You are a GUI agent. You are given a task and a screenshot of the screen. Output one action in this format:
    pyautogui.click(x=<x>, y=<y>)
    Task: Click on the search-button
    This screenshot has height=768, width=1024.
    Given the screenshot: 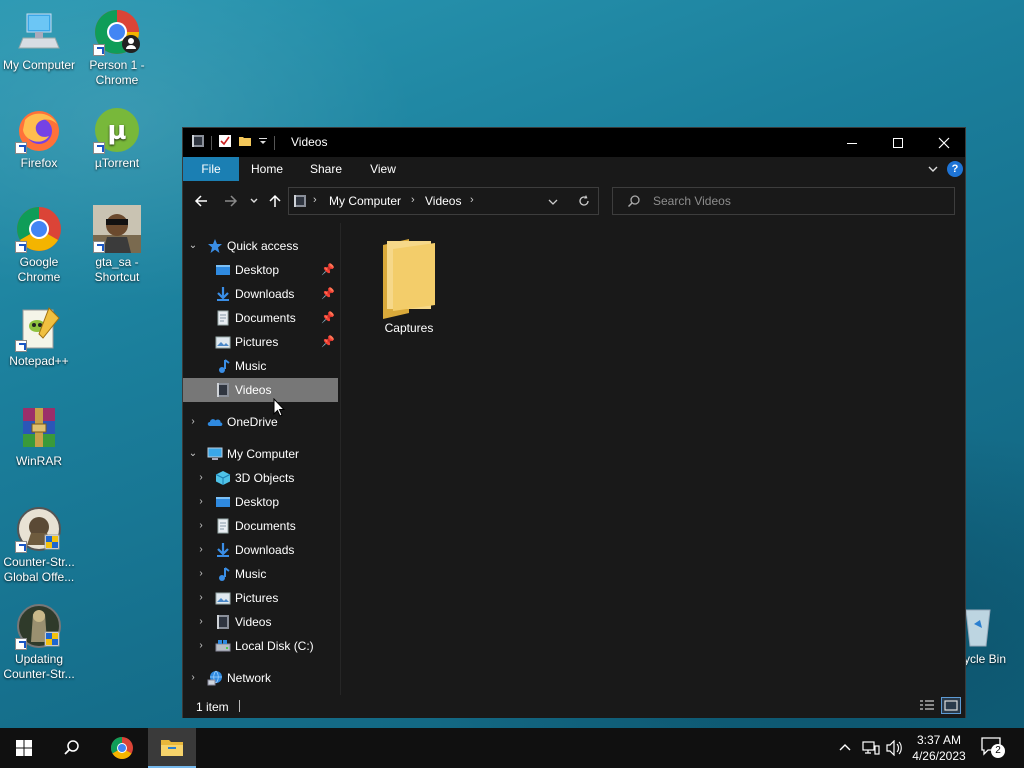 What is the action you would take?
    pyautogui.click(x=72, y=748)
    